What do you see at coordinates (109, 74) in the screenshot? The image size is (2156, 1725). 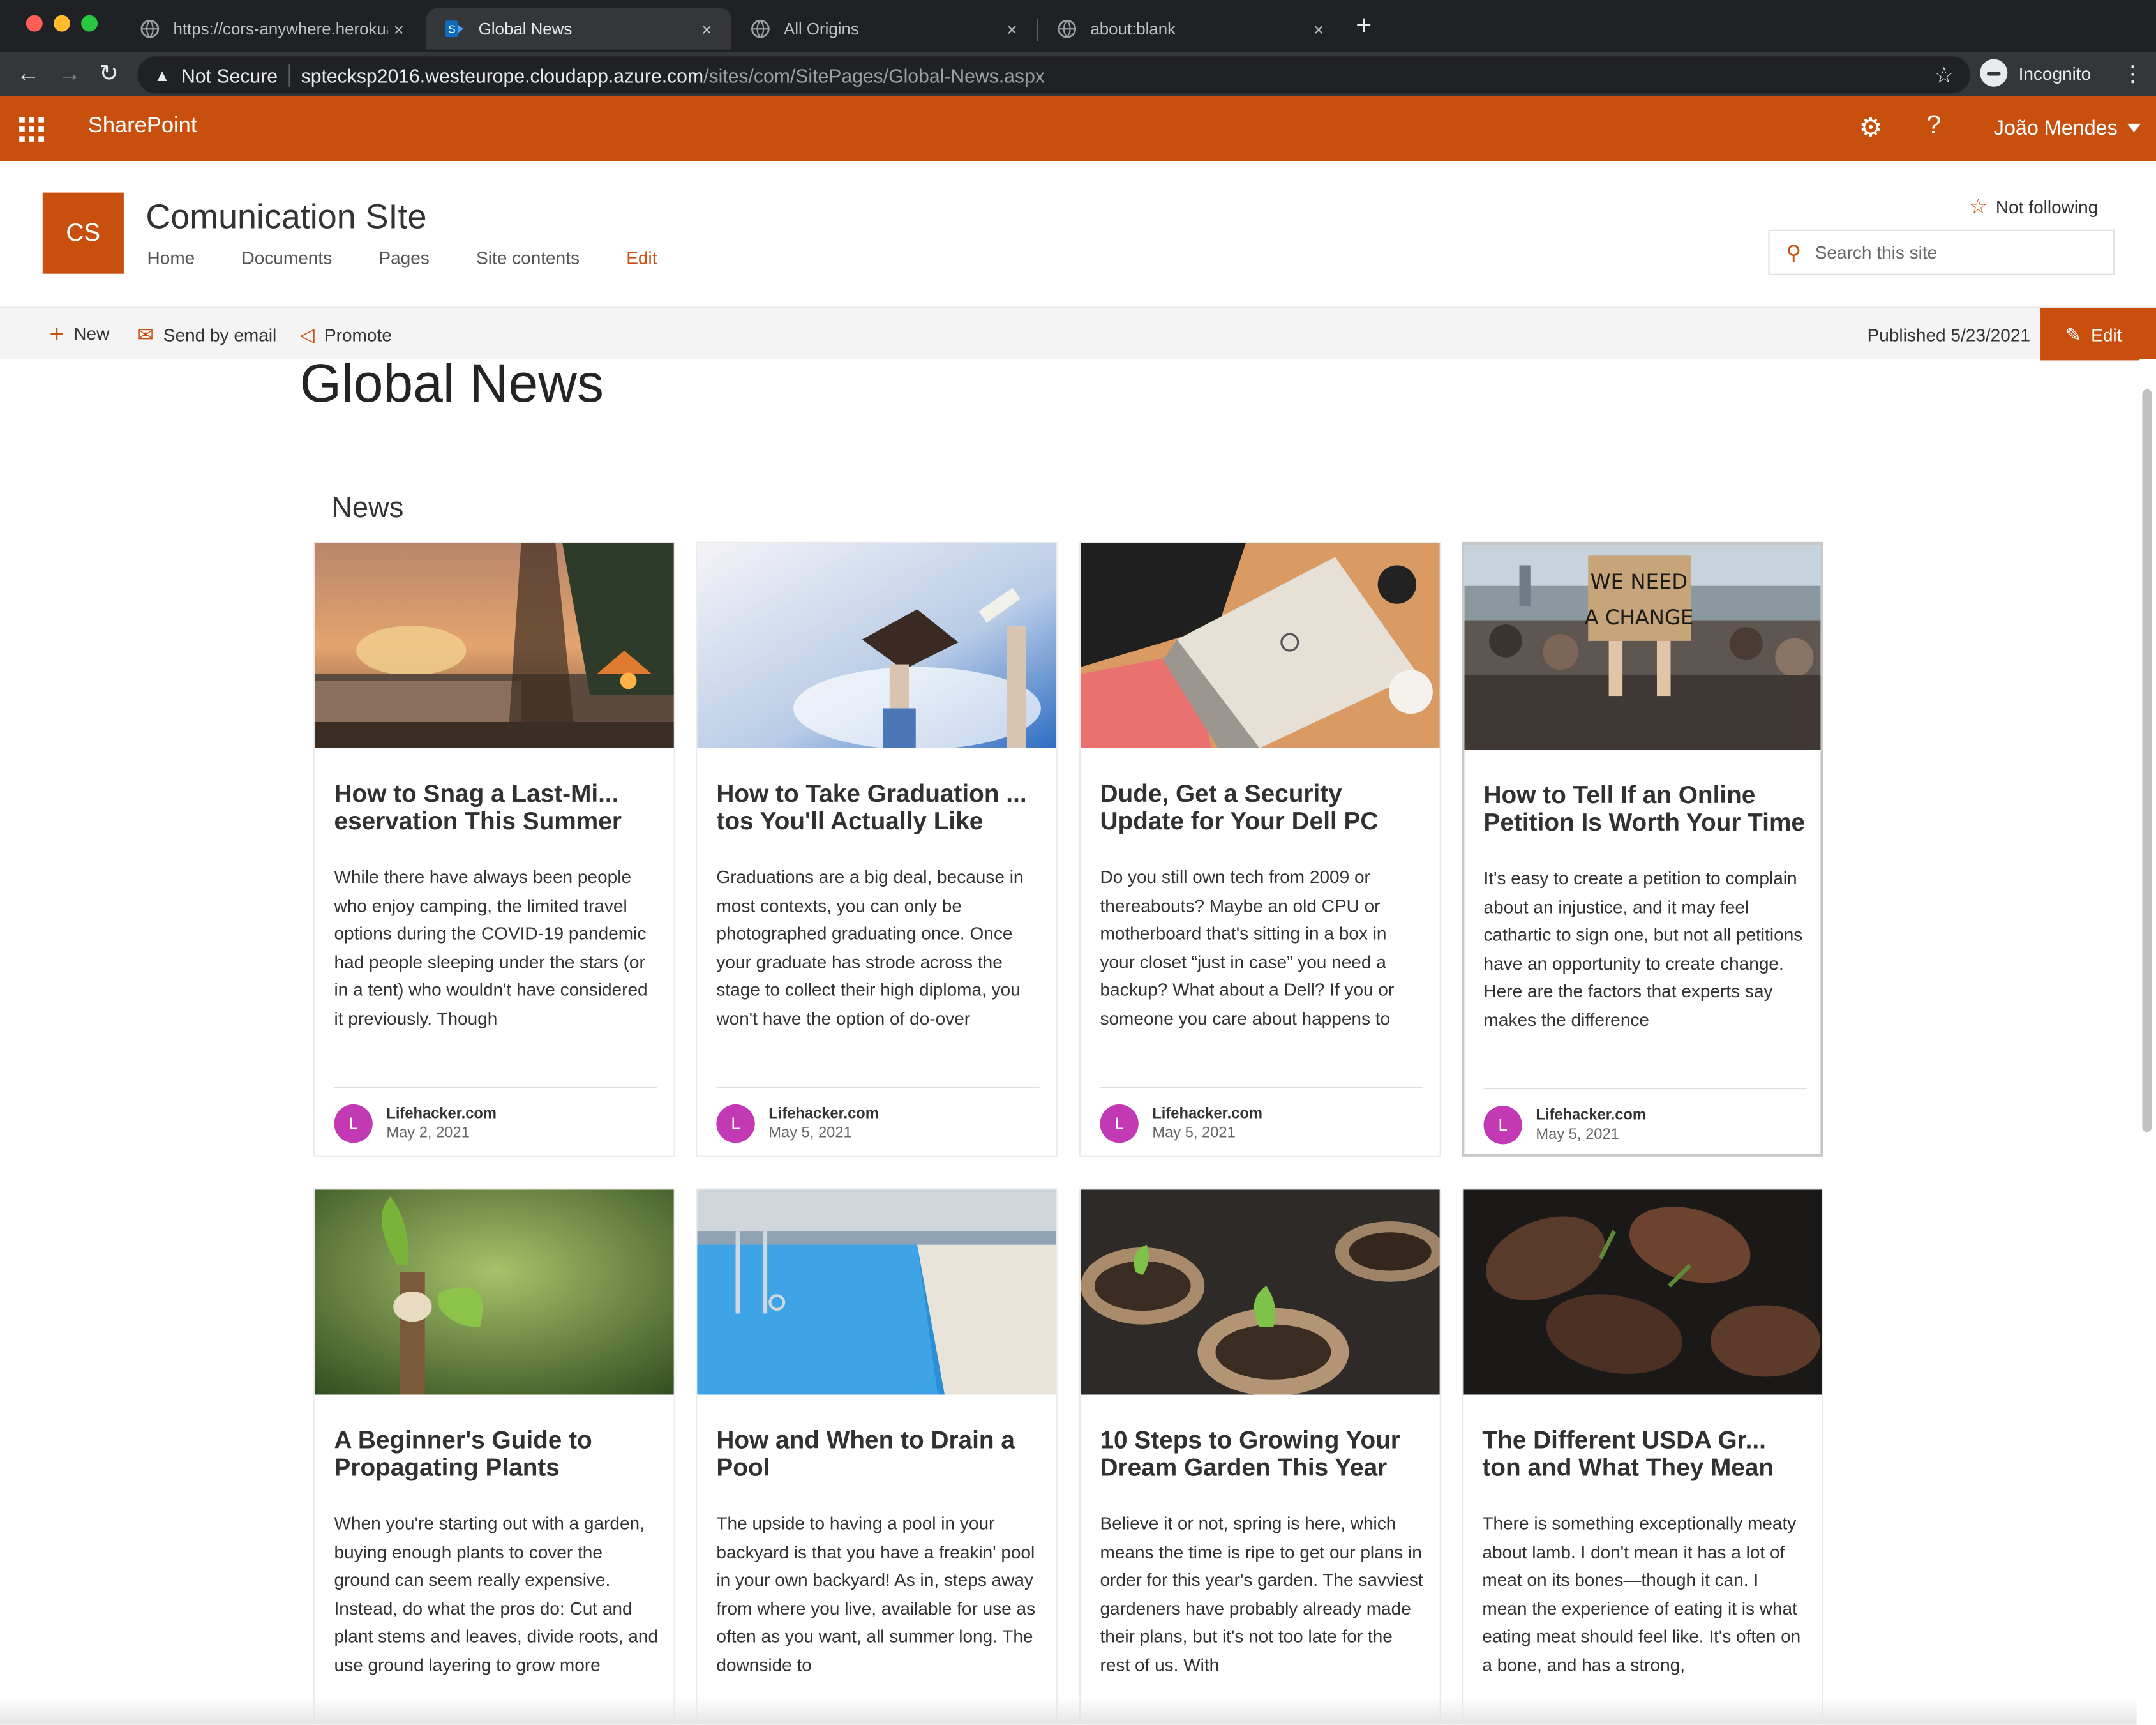 I see `reload-button: ↻` at bounding box center [109, 74].